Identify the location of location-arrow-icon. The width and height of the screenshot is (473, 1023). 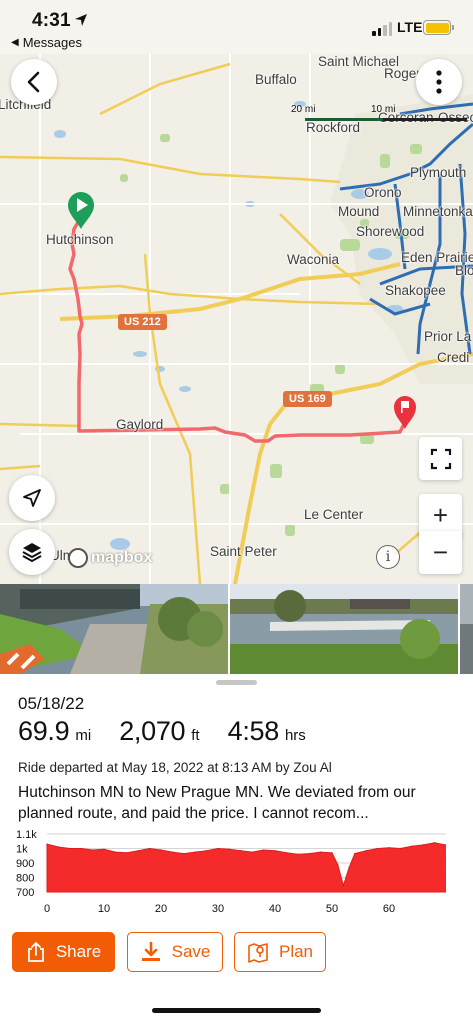
(81, 20).